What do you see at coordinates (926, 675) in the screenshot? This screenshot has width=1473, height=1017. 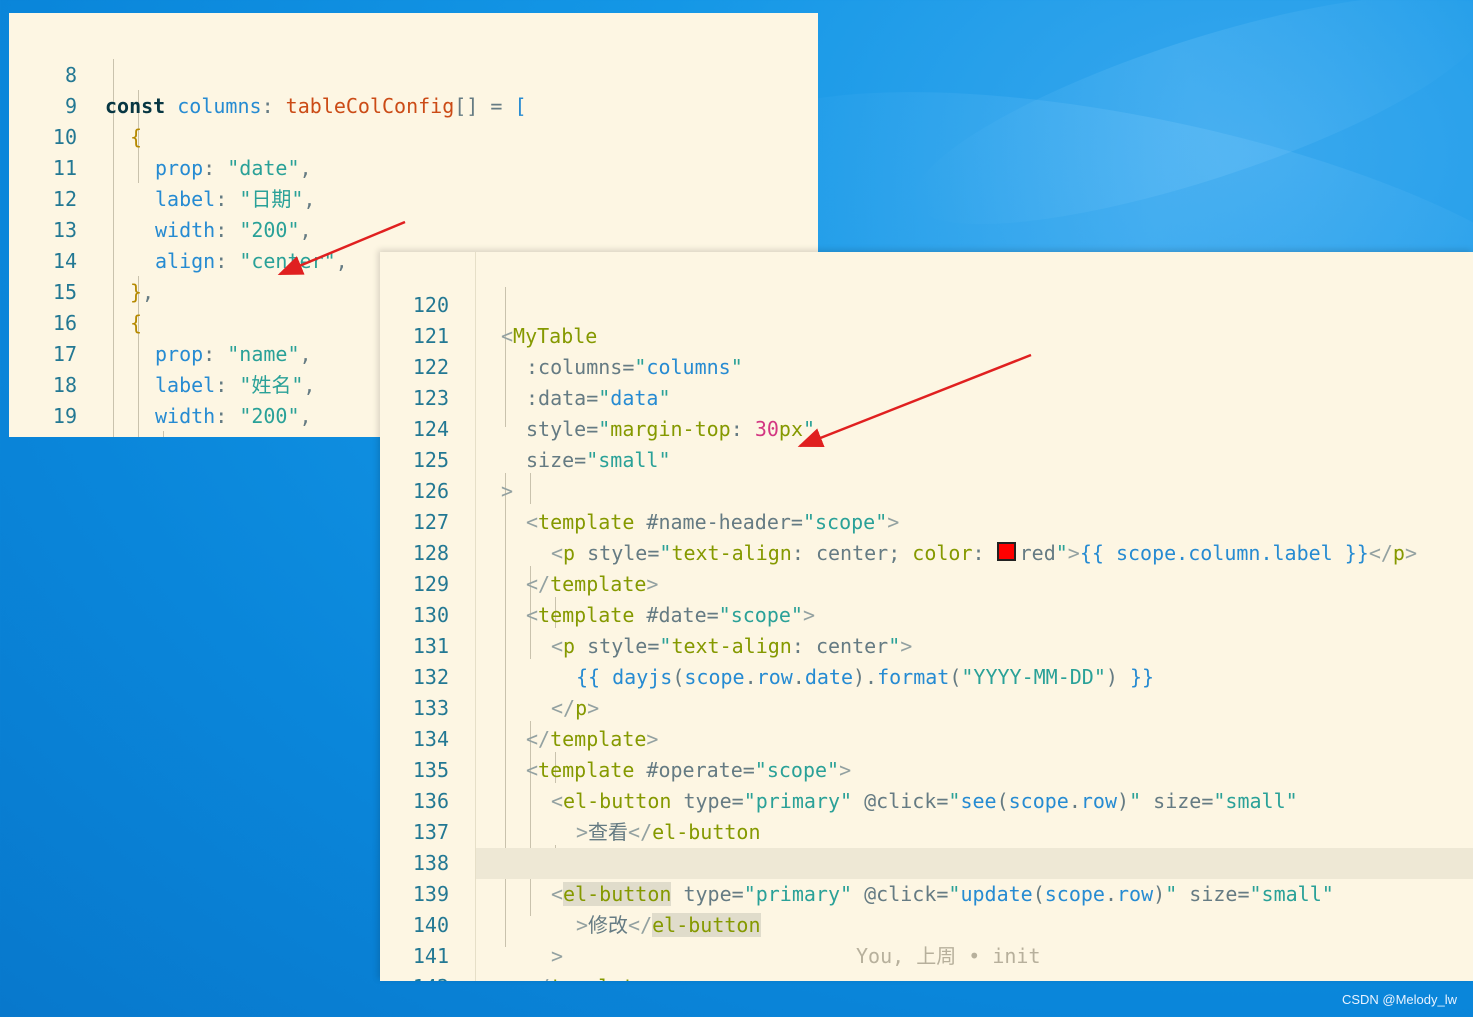 I see `code-line: 132 </p>` at bounding box center [926, 675].